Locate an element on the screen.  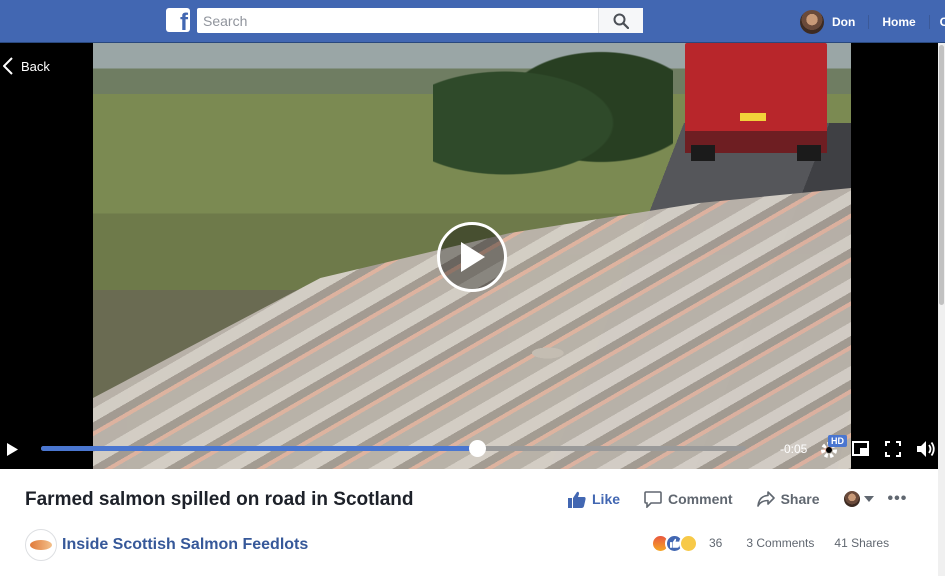
post-as-selector is located at coordinates (858, 499).